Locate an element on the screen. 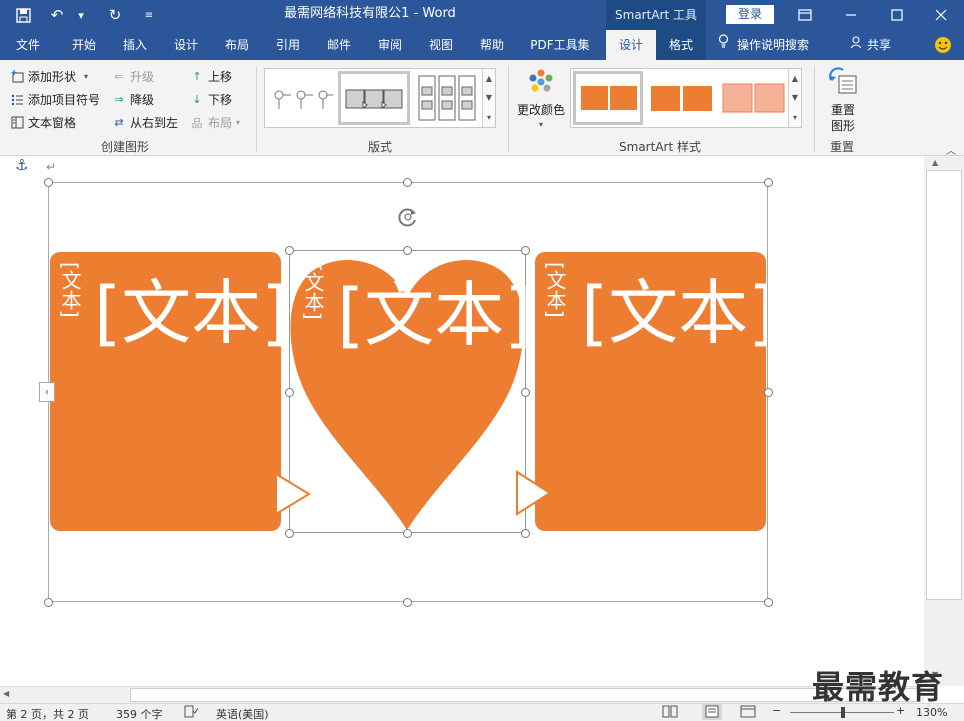 The height and width of the screenshot is (721, 964). horizontal-scrollbar: ◀ is located at coordinates (462, 694).